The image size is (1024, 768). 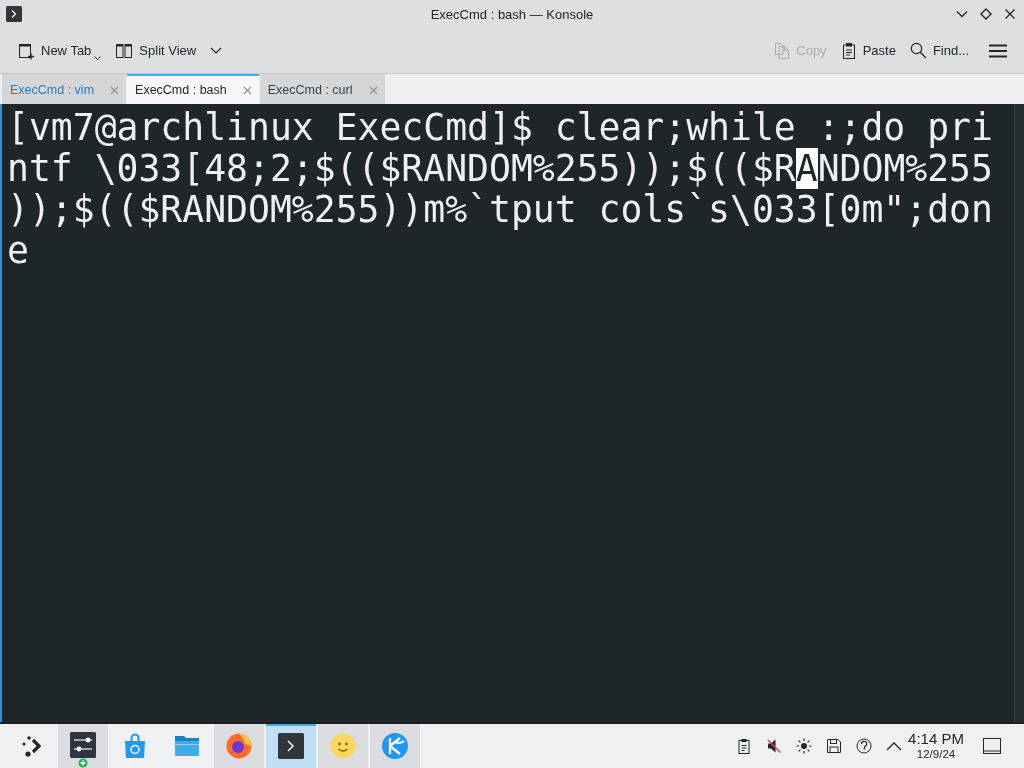 I want to click on clock-date: 12/9/24, so click(x=936, y=754).